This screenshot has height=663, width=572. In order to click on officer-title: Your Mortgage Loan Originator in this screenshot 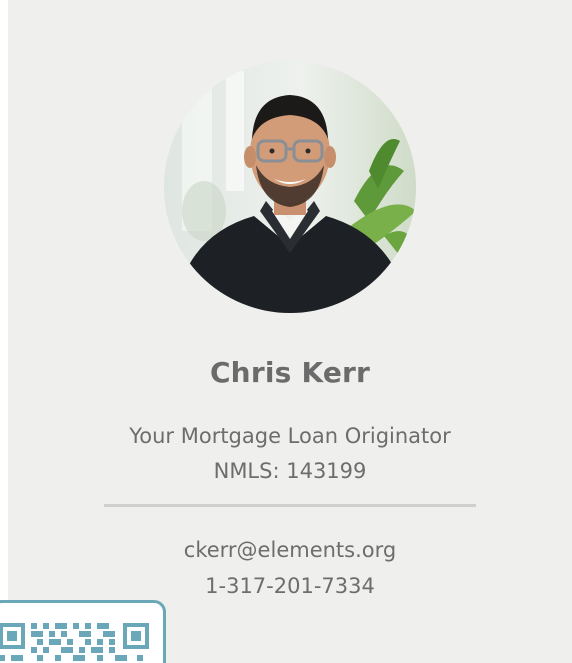, I will do `click(290, 436)`.